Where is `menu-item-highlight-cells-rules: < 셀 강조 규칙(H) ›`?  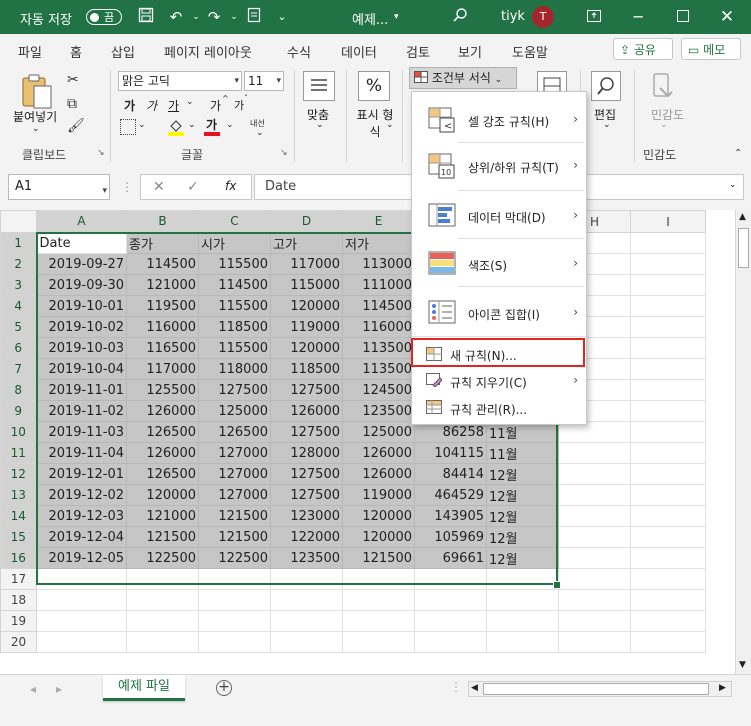
menu-item-highlight-cells-rules: < 셀 강조 규칙(H) › is located at coordinates (499, 120).